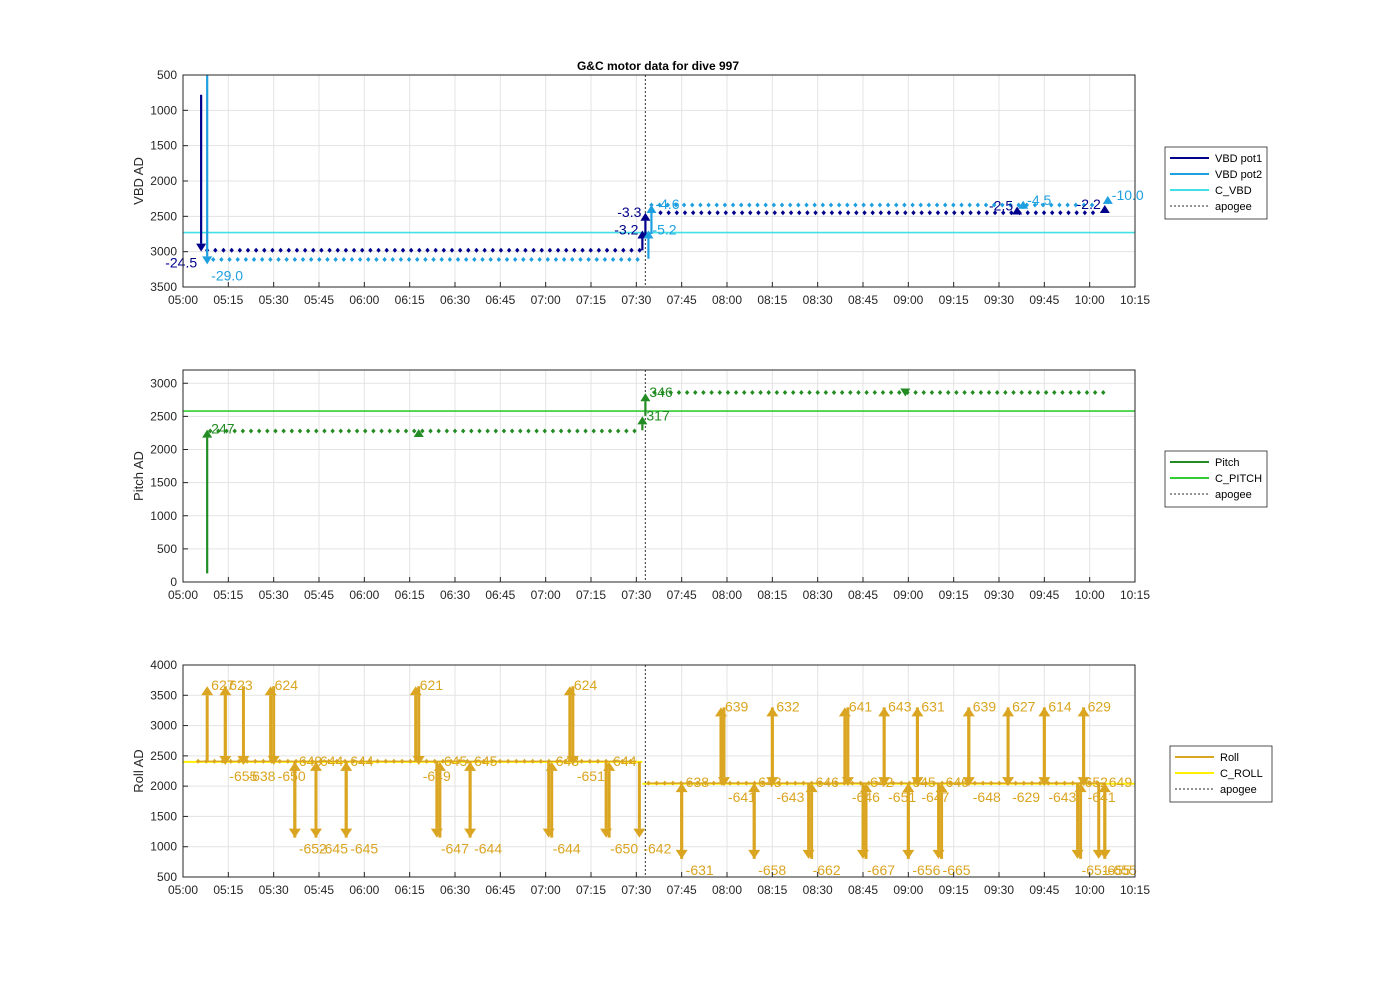  I want to click on figure-title: G&C motor data for dive 997, so click(658, 66).